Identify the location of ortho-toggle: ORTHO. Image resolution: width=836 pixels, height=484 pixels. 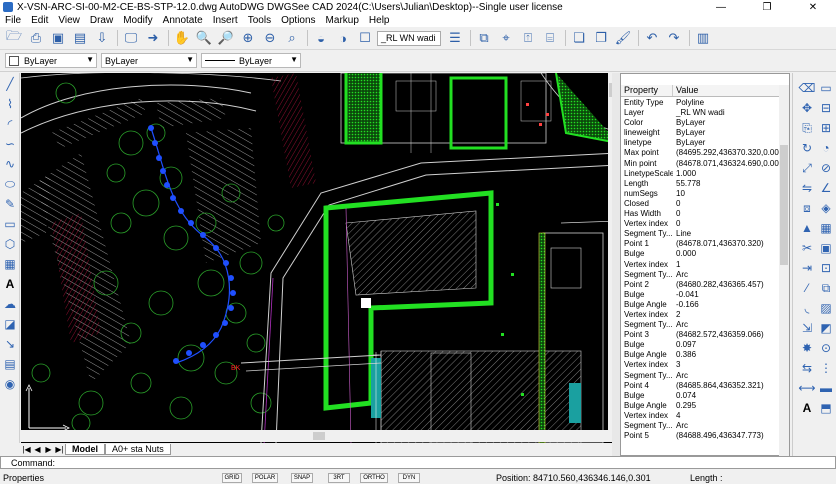
(374, 478).